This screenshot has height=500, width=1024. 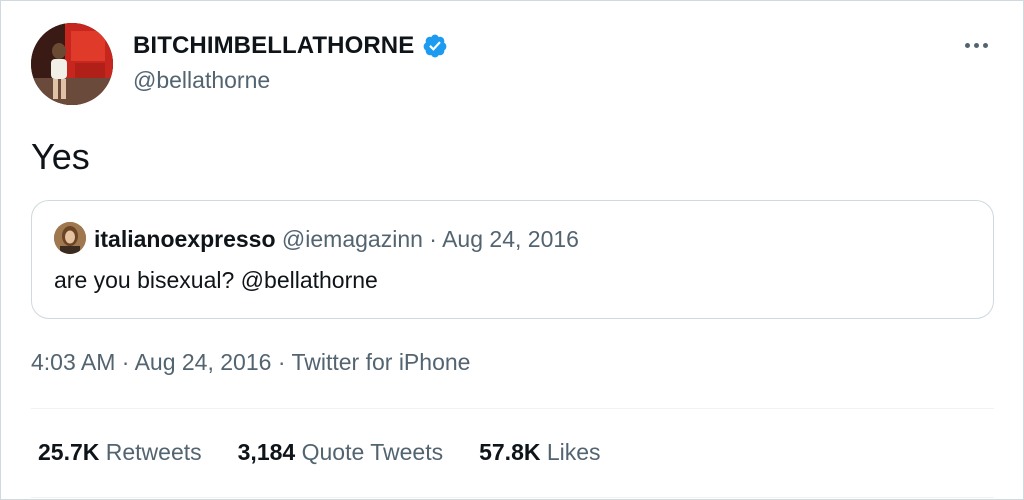 What do you see at coordinates (73, 362) in the screenshot?
I see `tweet-time: 4:03 AM` at bounding box center [73, 362].